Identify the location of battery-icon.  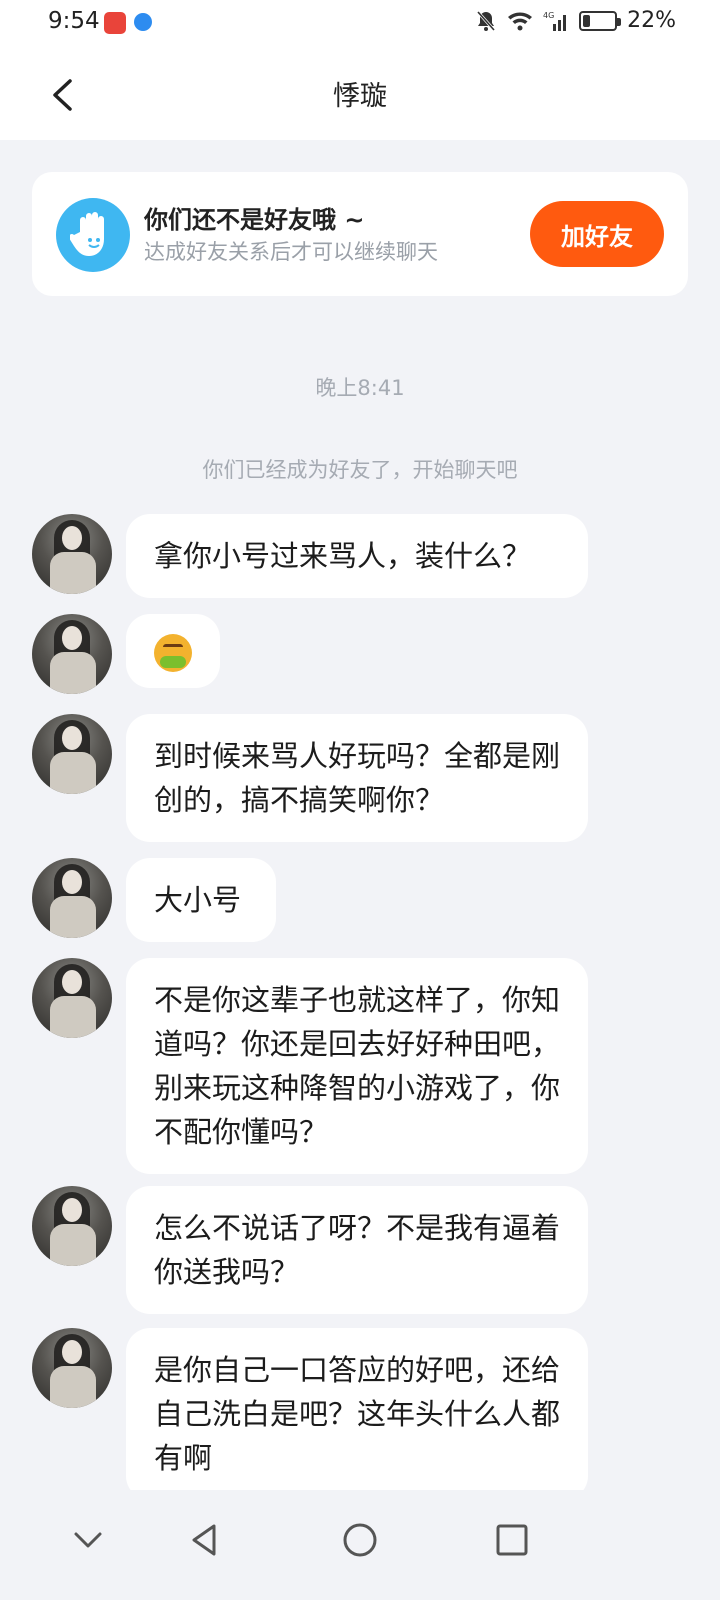
(600, 20).